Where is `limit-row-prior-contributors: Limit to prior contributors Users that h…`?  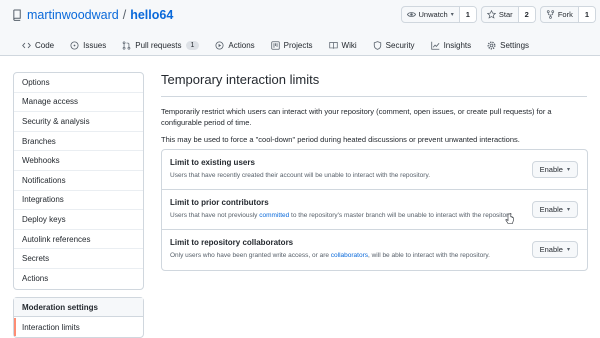 limit-row-prior-contributors: Limit to prior contributors Users that h… is located at coordinates (374, 210).